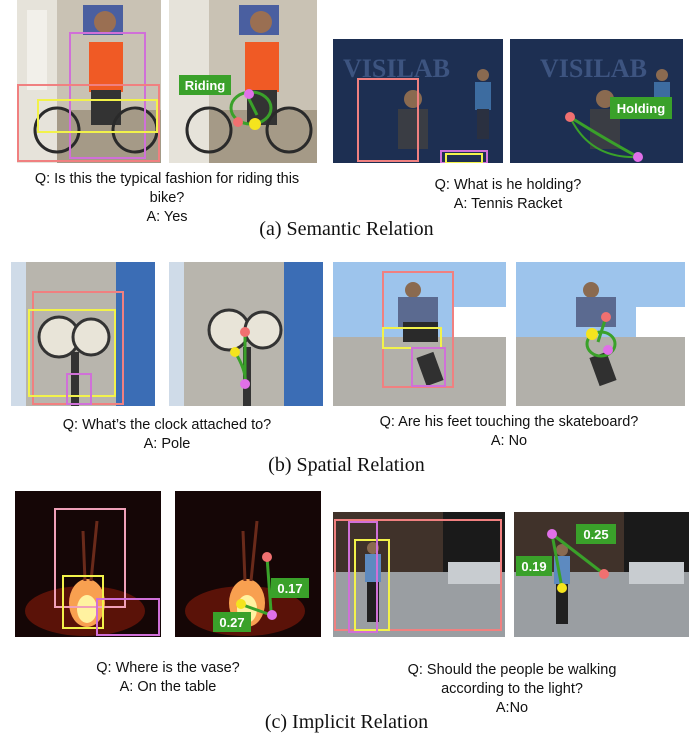  What do you see at coordinates (508, 195) in the screenshot?
I see `tennis-question: Q: What is he holding? A: Tennis Racket` at bounding box center [508, 195].